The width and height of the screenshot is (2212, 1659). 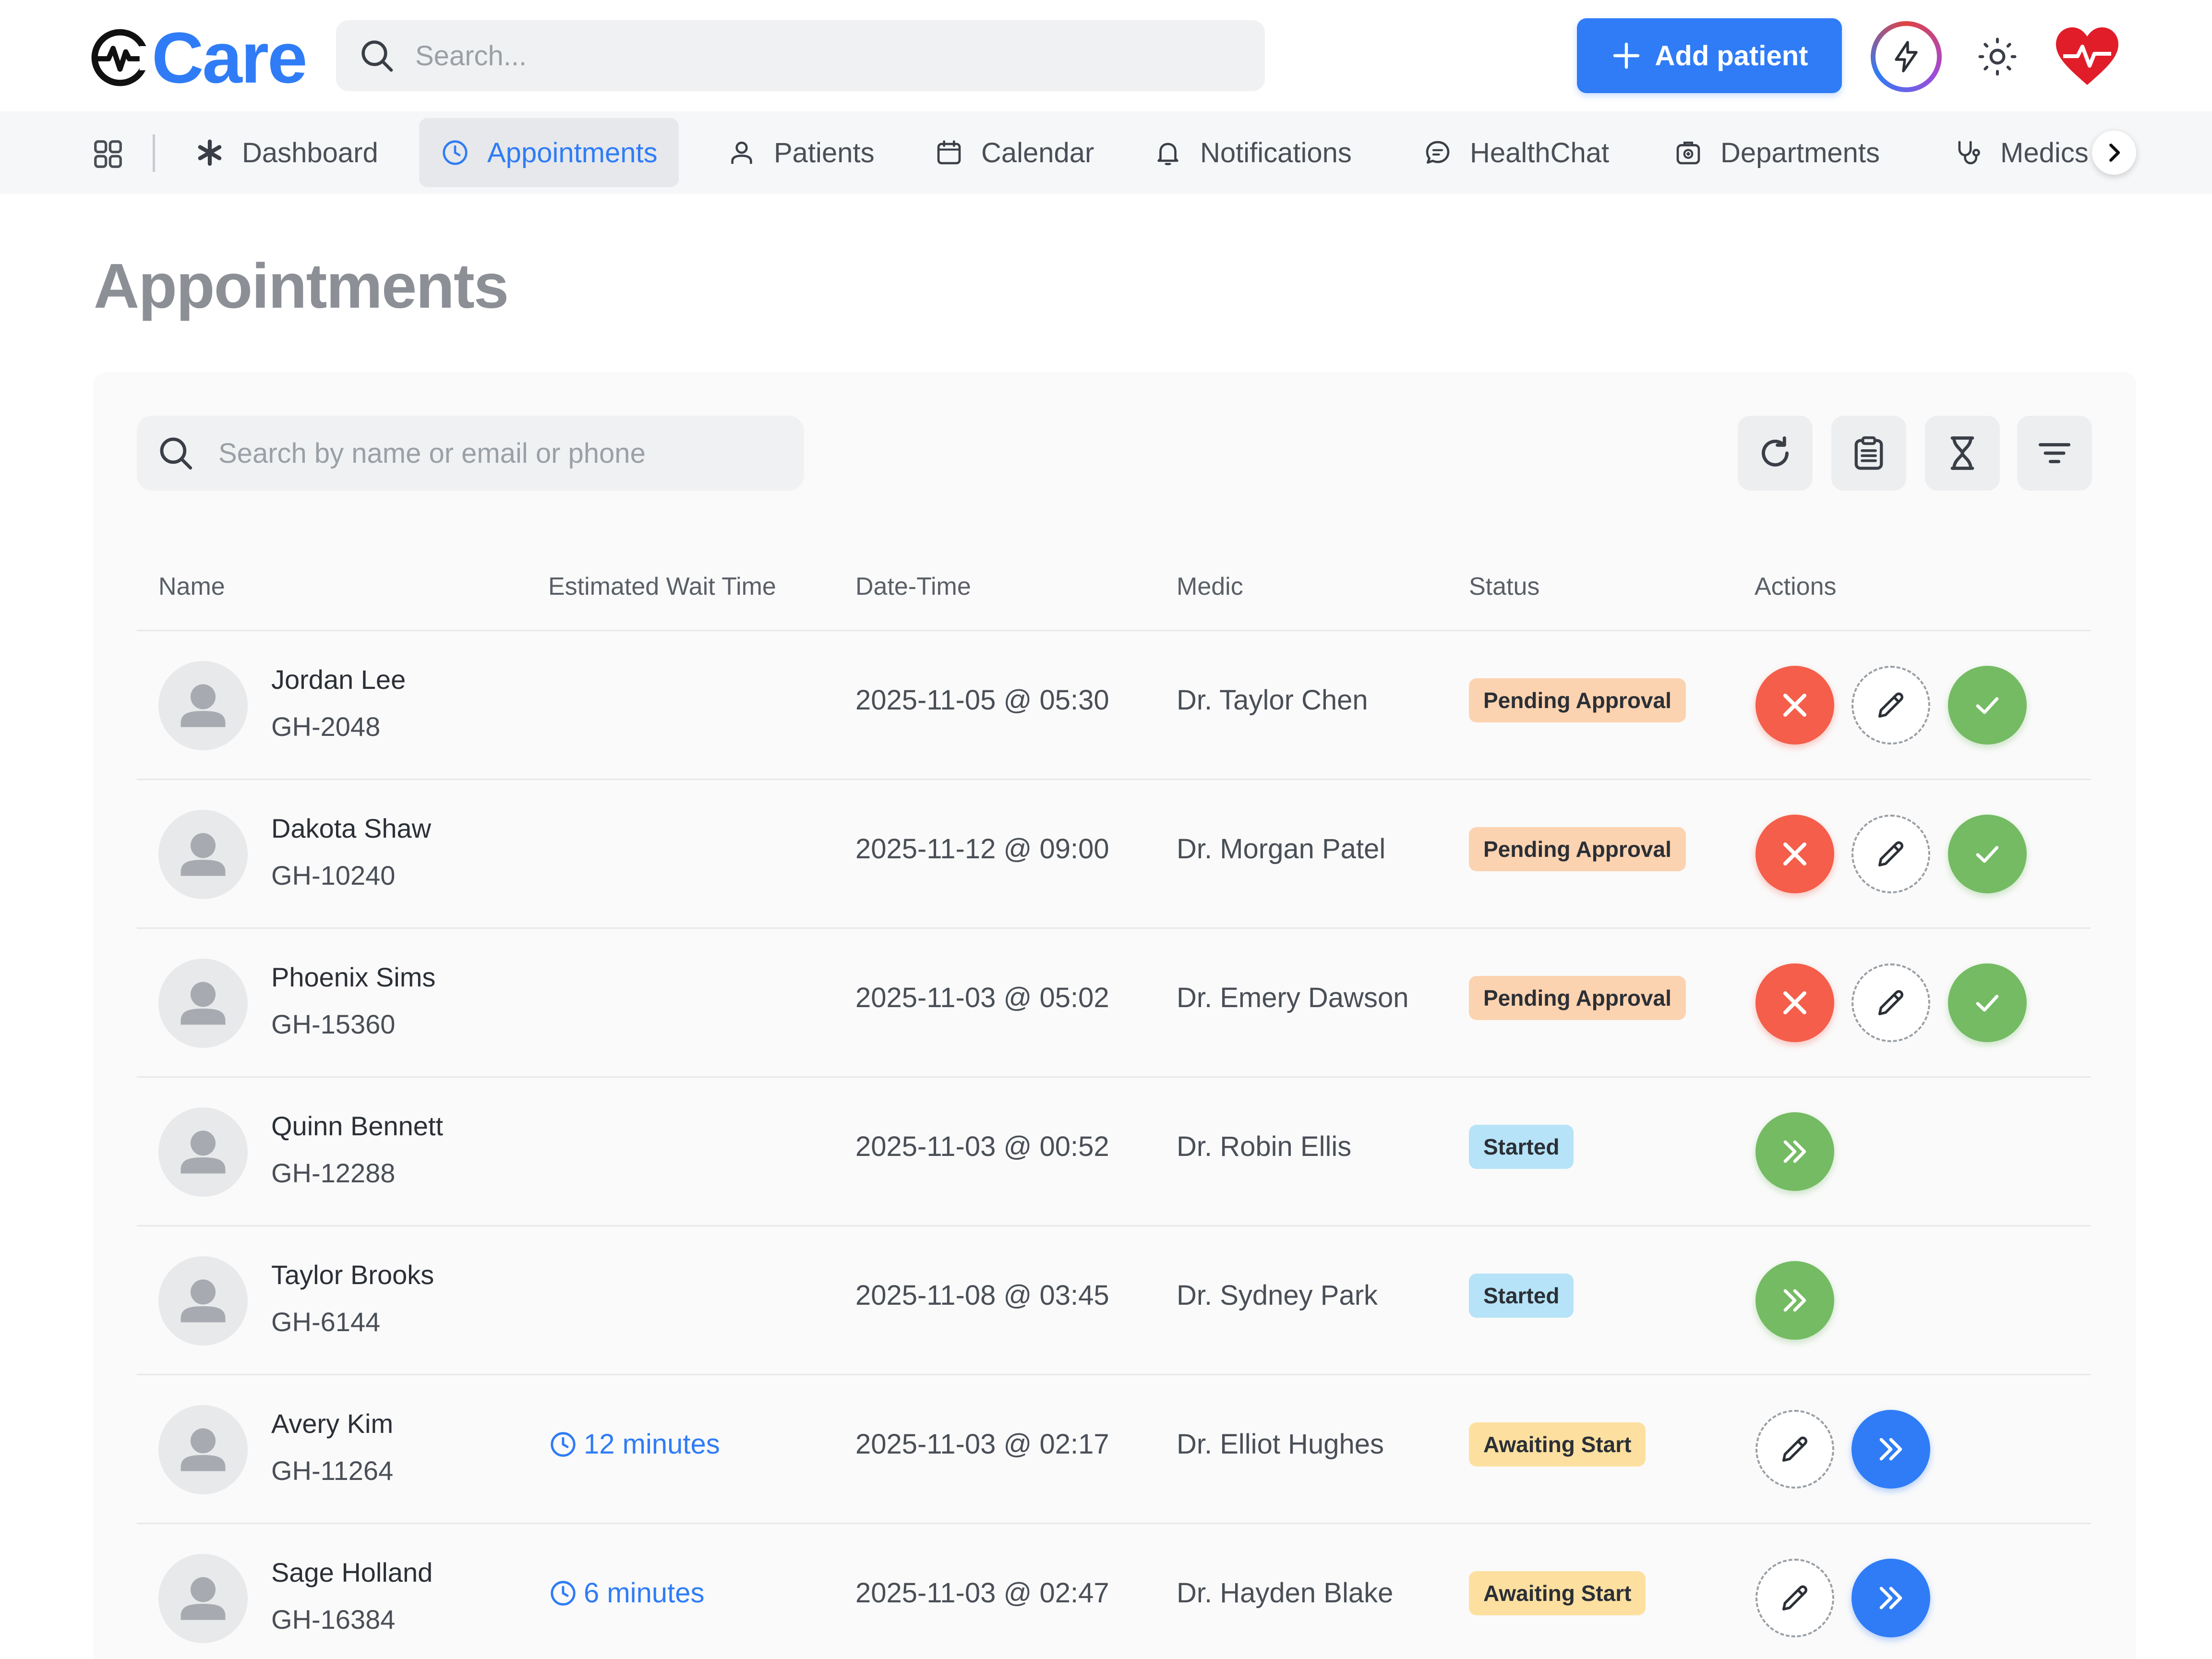 What do you see at coordinates (108, 154) in the screenshot?
I see `apps-grid-icon` at bounding box center [108, 154].